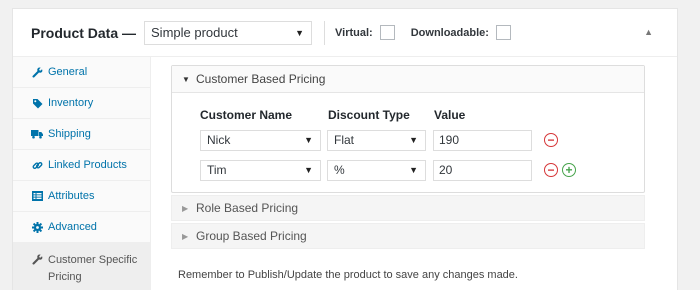  Describe the element at coordinates (68, 72) in the screenshot. I see `tab-label: General` at that location.